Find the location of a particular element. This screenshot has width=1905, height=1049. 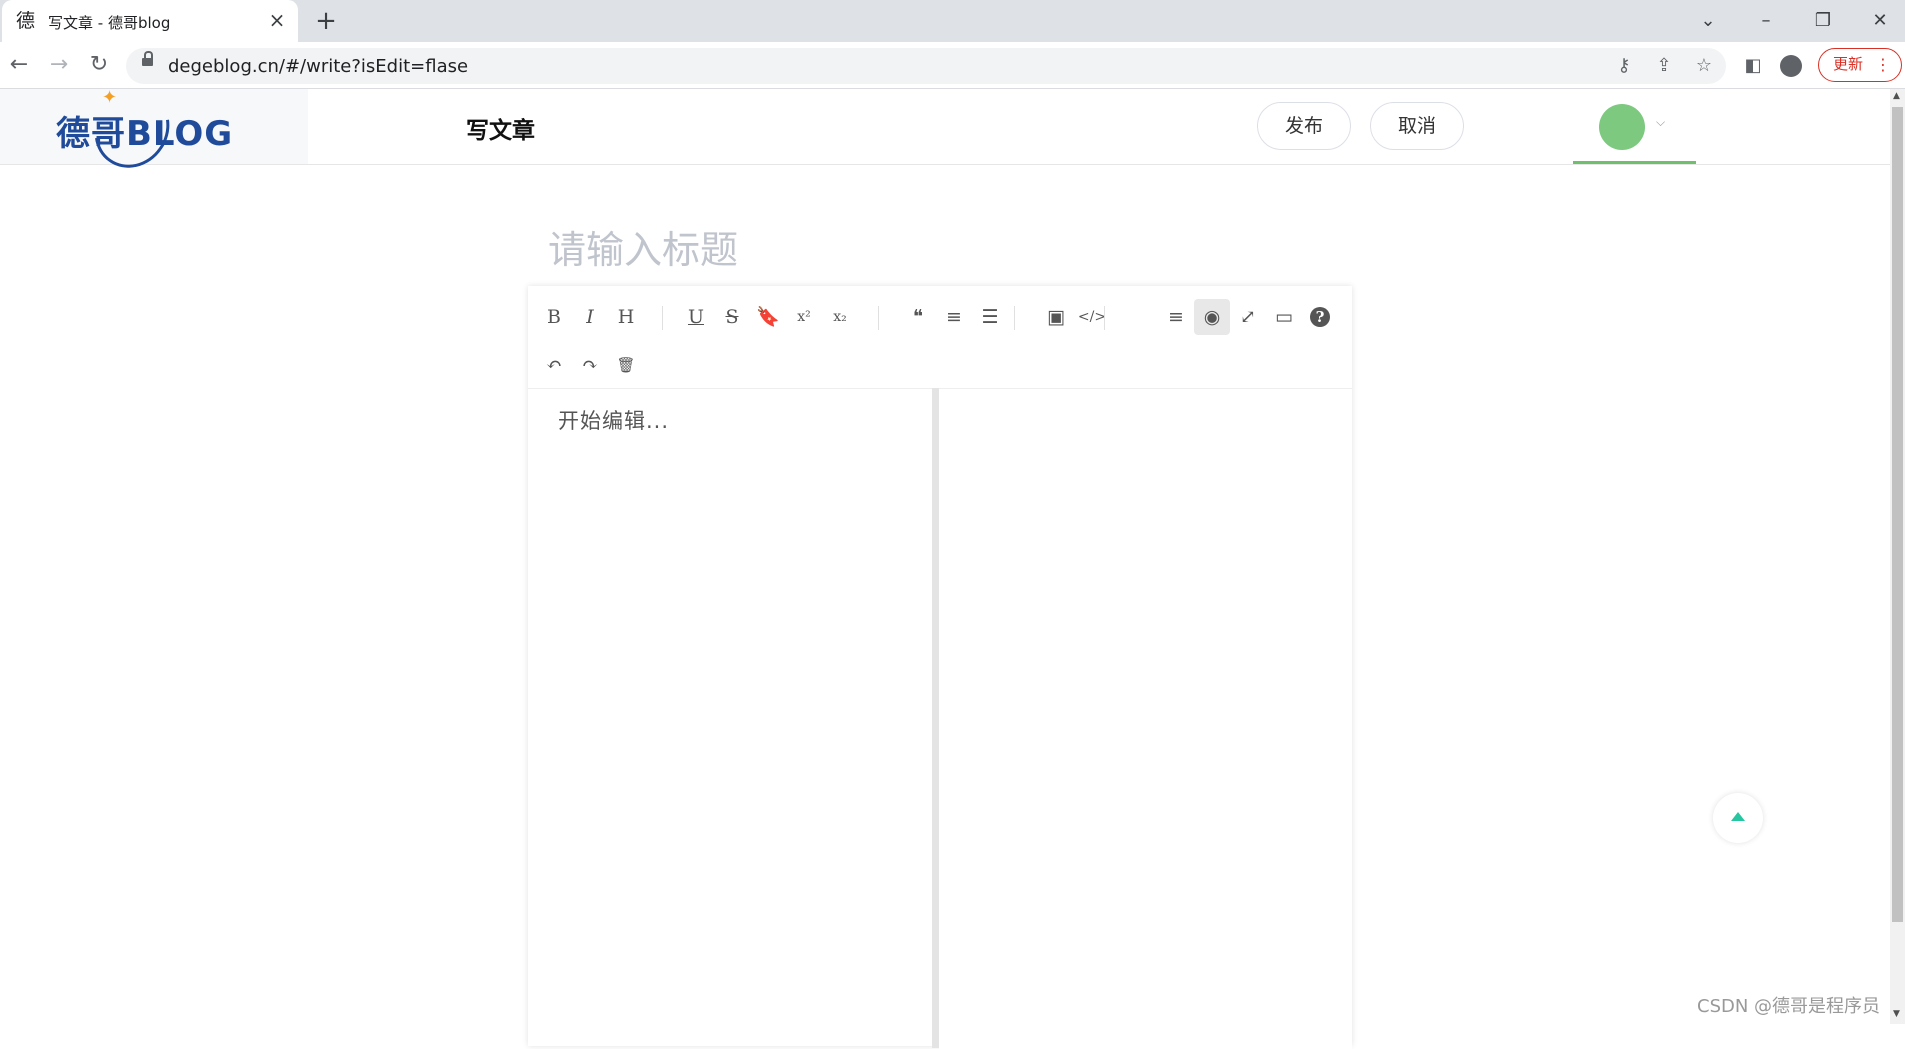

trash-icon: 🗑 is located at coordinates (626, 365).